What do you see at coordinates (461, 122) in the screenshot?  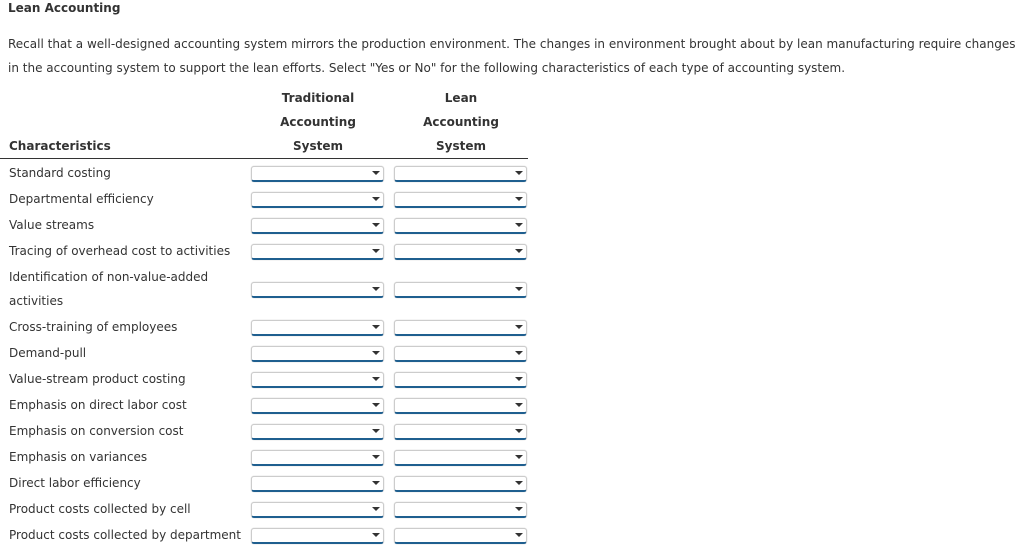 I see `header-lean-2: Accounting` at bounding box center [461, 122].